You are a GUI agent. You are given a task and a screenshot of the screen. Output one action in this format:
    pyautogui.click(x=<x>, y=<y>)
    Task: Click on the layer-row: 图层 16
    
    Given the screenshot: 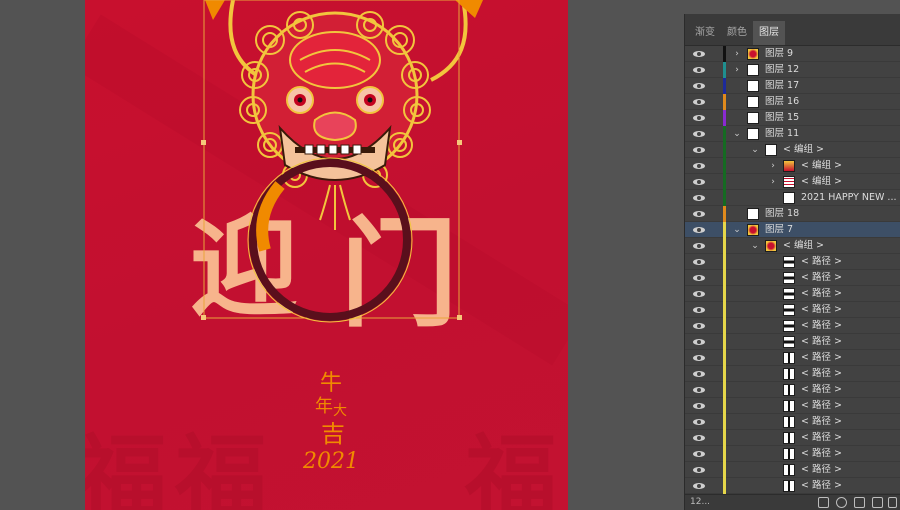 What is the action you would take?
    pyautogui.click(x=792, y=102)
    